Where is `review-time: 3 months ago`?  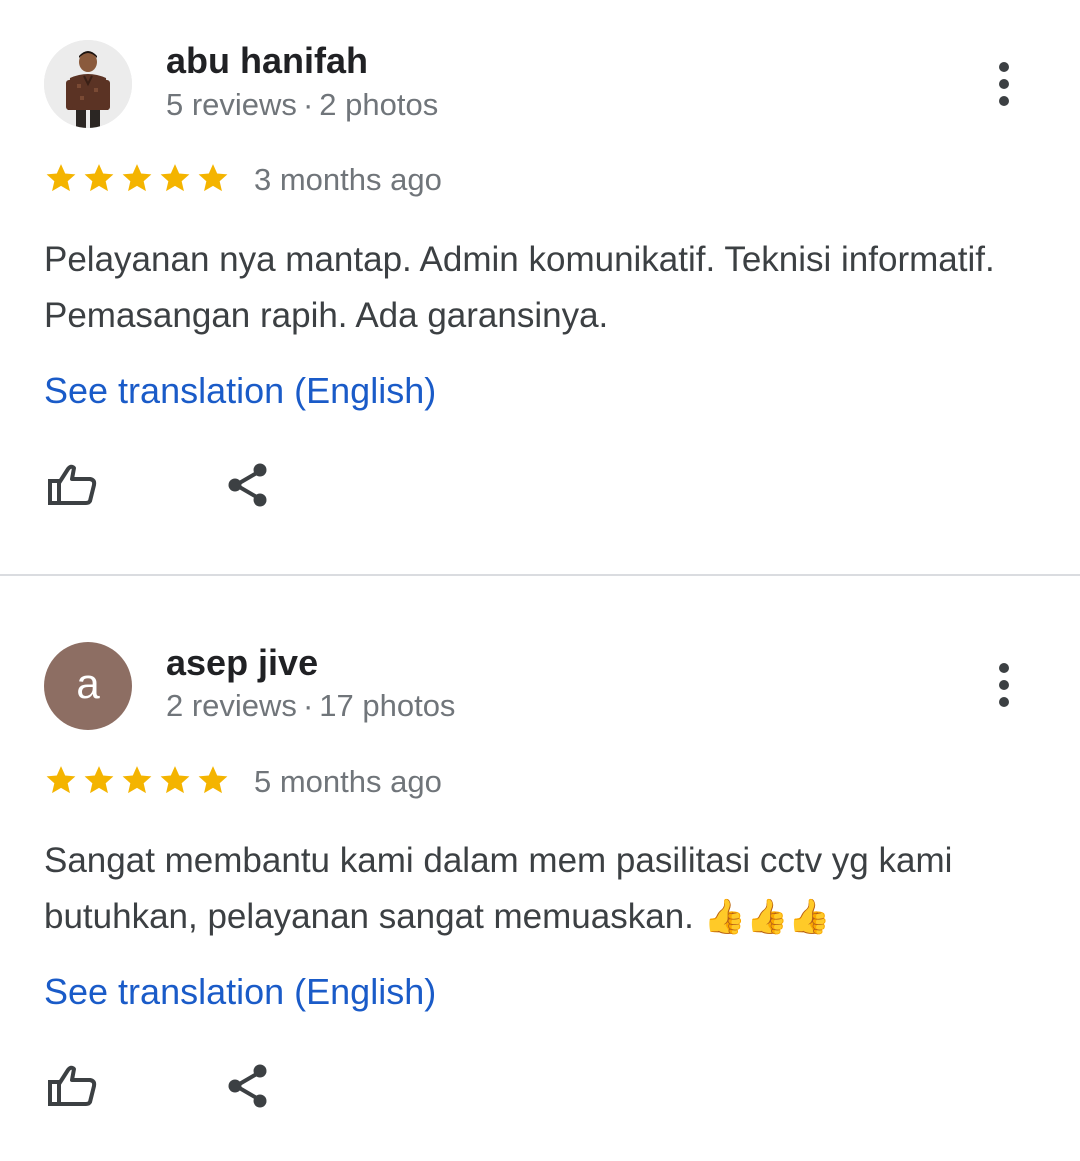
review-time: 3 months ago is located at coordinates (348, 179).